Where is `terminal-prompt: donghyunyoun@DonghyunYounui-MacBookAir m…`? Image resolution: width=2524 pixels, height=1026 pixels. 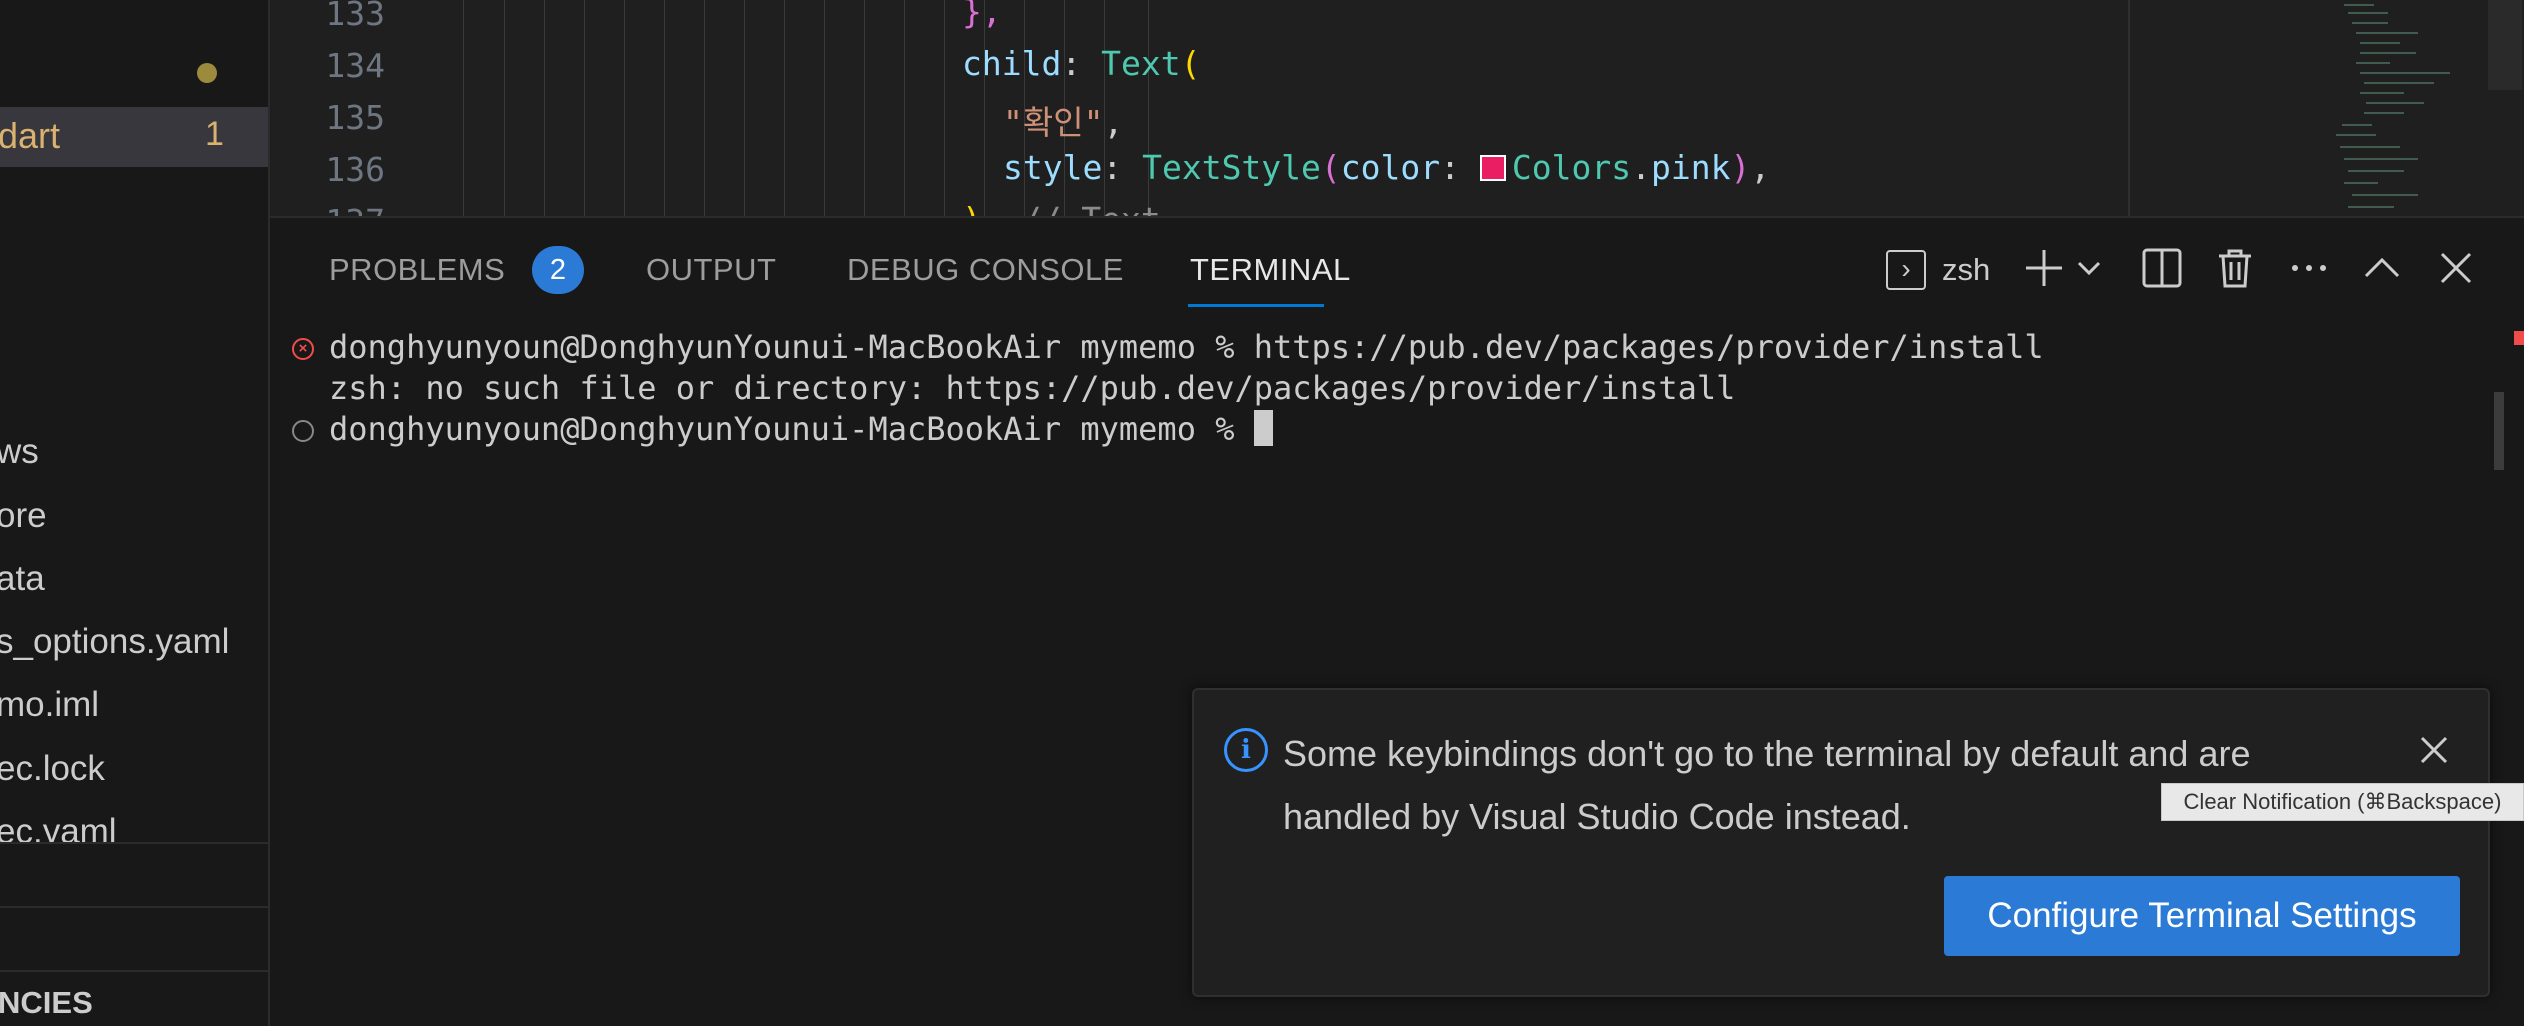 terminal-prompt: donghyunyoun@DonghyunYounui-MacBookAir m… is located at coordinates (791, 429).